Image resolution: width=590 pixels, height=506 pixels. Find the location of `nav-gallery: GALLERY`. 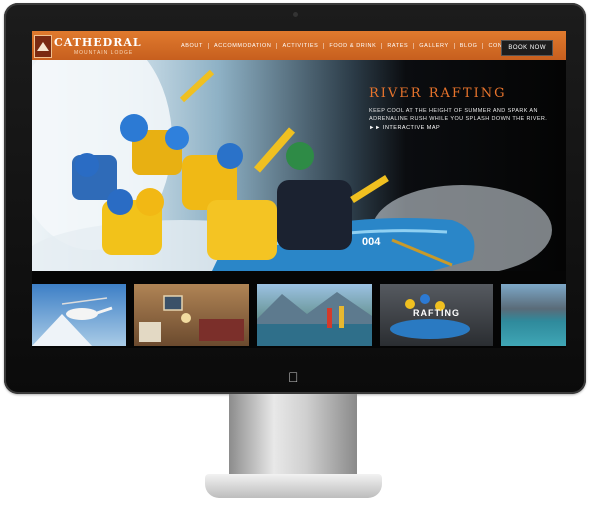

nav-gallery: GALLERY is located at coordinates (433, 45).